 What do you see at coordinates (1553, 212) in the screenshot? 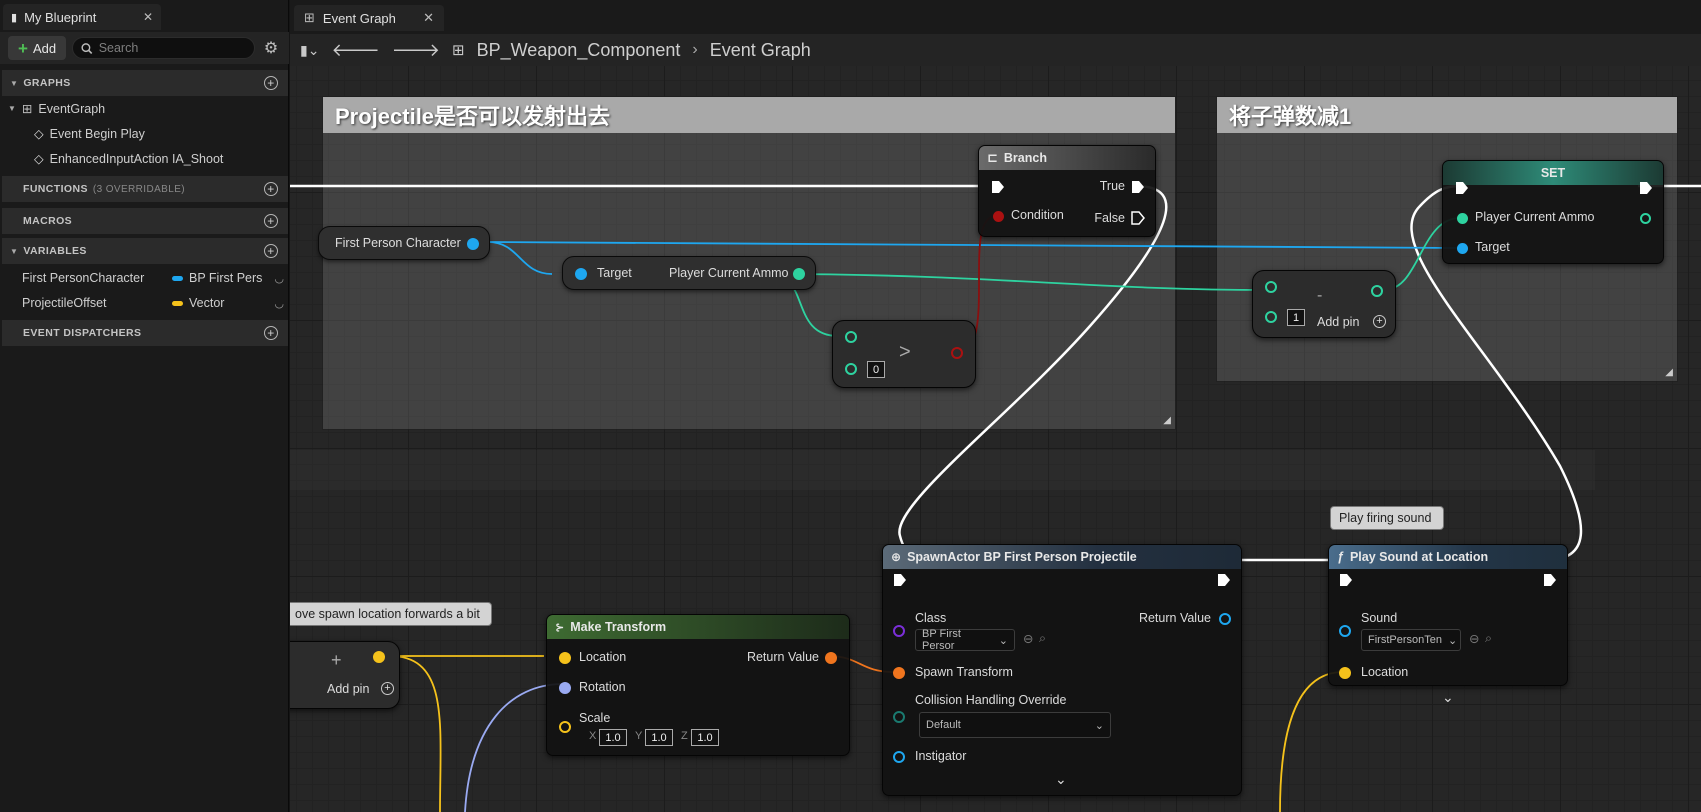
I see `node-set-player-current-ammo: SET Player Current Ammo Target` at bounding box center [1553, 212].